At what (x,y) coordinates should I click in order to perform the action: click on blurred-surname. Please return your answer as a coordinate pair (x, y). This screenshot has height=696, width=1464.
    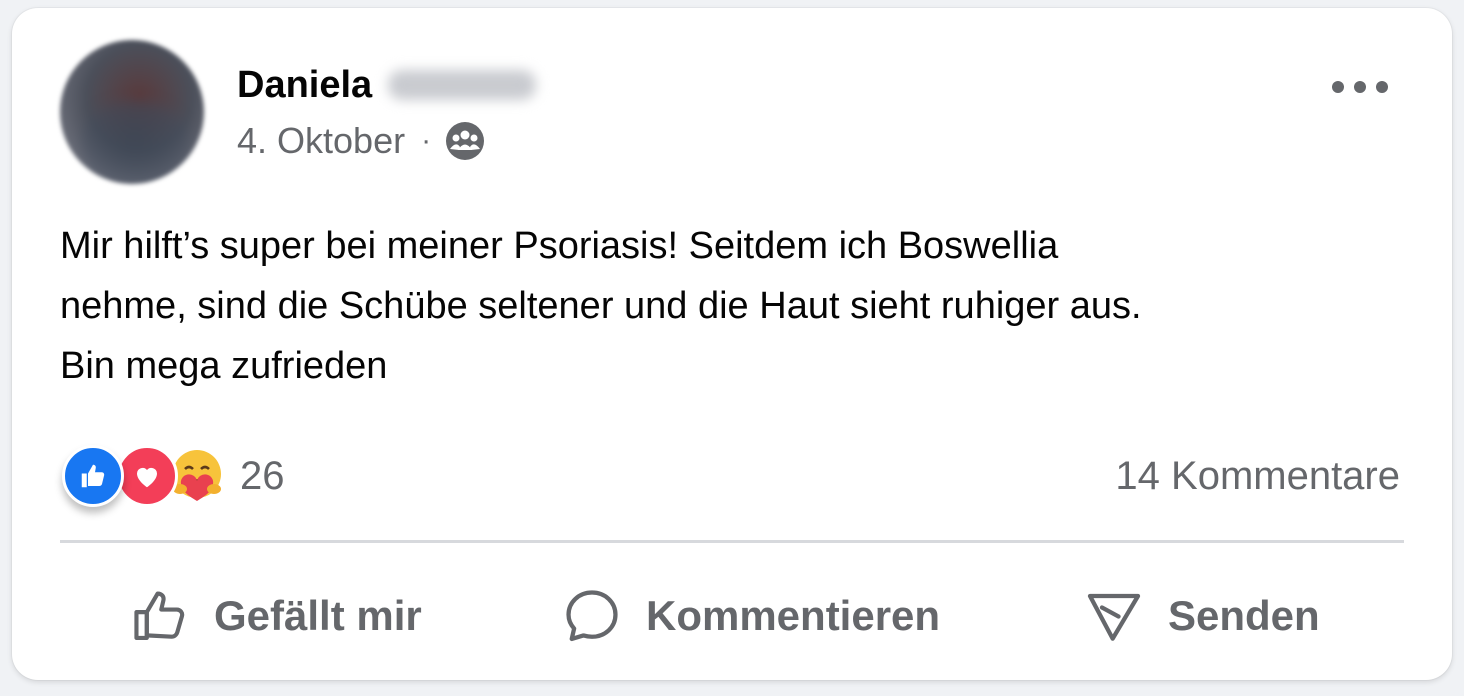
    Looking at the image, I should click on (462, 85).